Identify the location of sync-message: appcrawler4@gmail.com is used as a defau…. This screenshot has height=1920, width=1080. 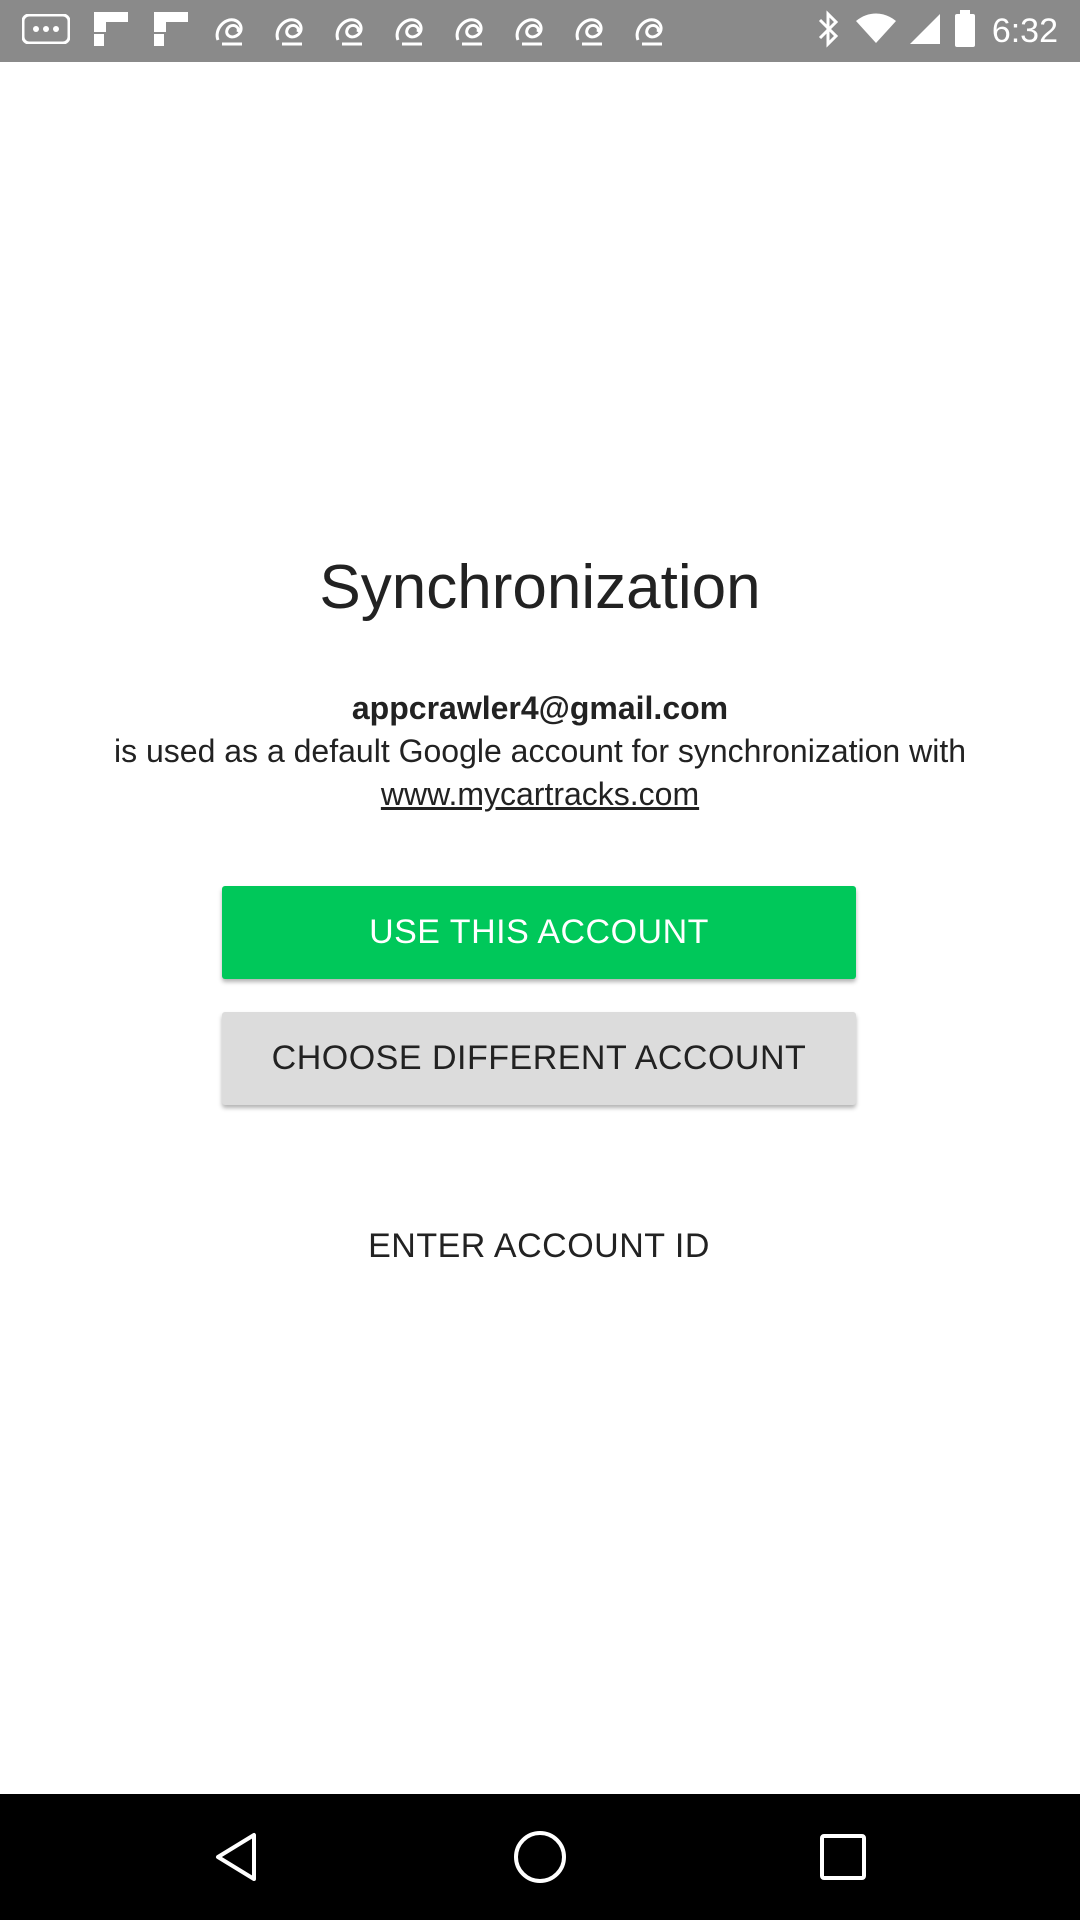
(540, 751).